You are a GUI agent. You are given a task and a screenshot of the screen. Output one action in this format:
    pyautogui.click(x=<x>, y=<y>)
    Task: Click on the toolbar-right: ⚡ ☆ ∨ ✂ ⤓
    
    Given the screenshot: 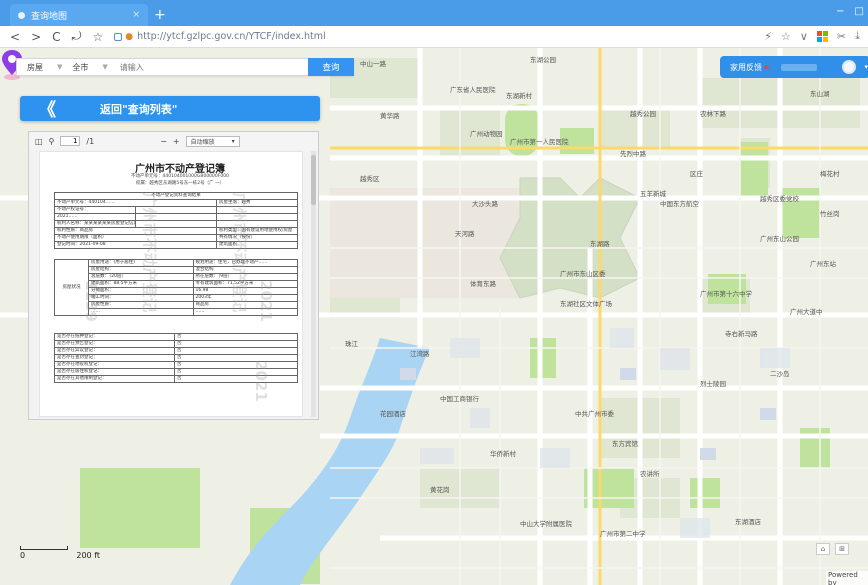 What is the action you would take?
    pyautogui.click(x=812, y=36)
    